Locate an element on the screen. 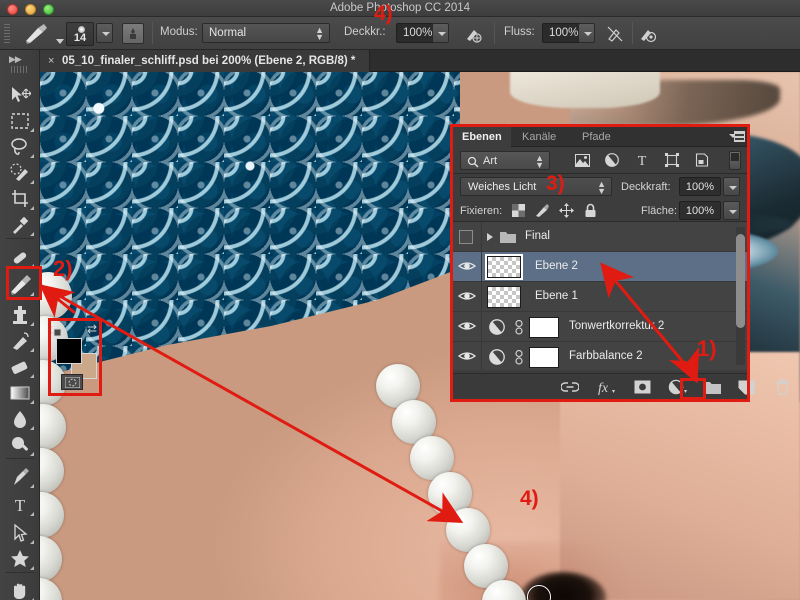  annotation-marker-4-canvas: 4) is located at coordinates (529, 498).